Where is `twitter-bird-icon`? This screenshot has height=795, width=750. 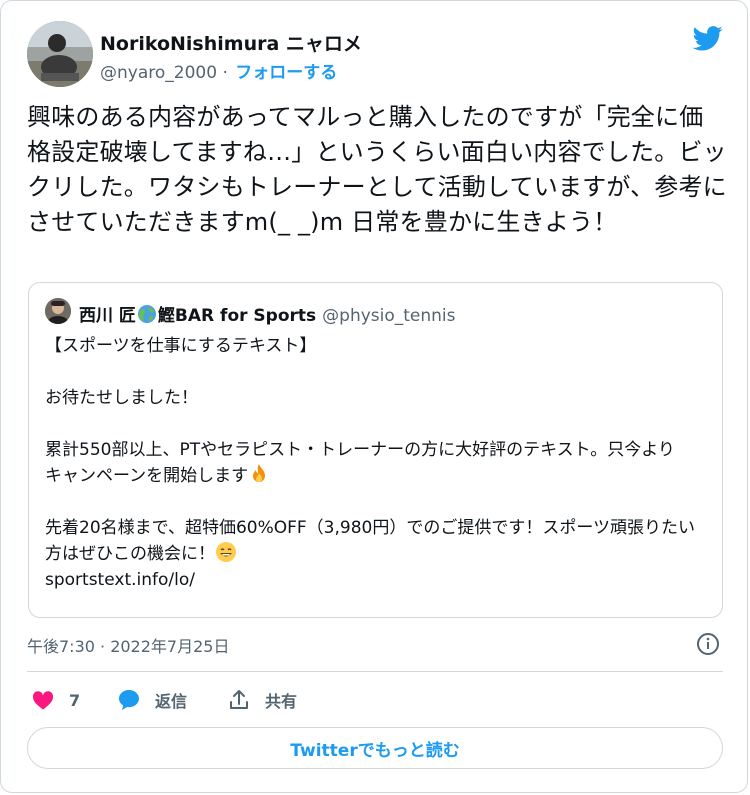 twitter-bird-icon is located at coordinates (708, 38).